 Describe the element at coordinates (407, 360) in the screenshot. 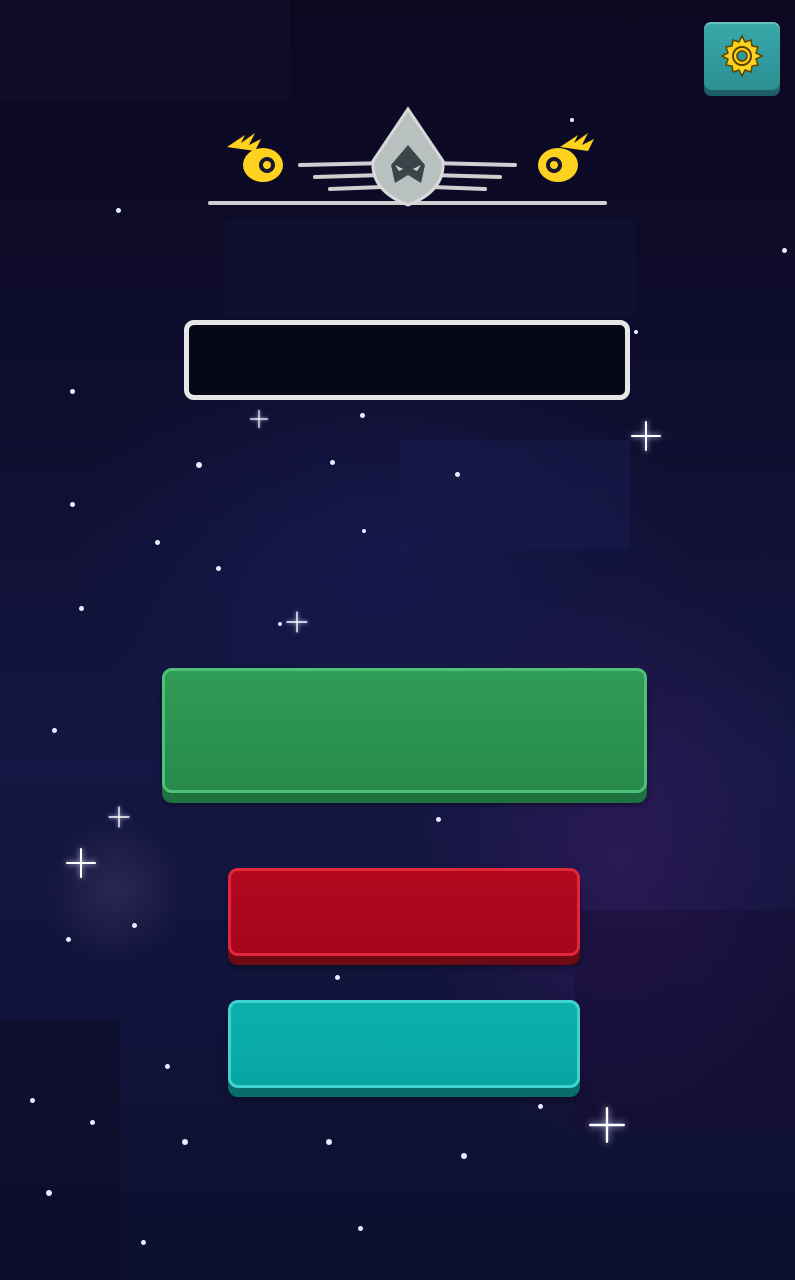

I see `player-name-input` at that location.